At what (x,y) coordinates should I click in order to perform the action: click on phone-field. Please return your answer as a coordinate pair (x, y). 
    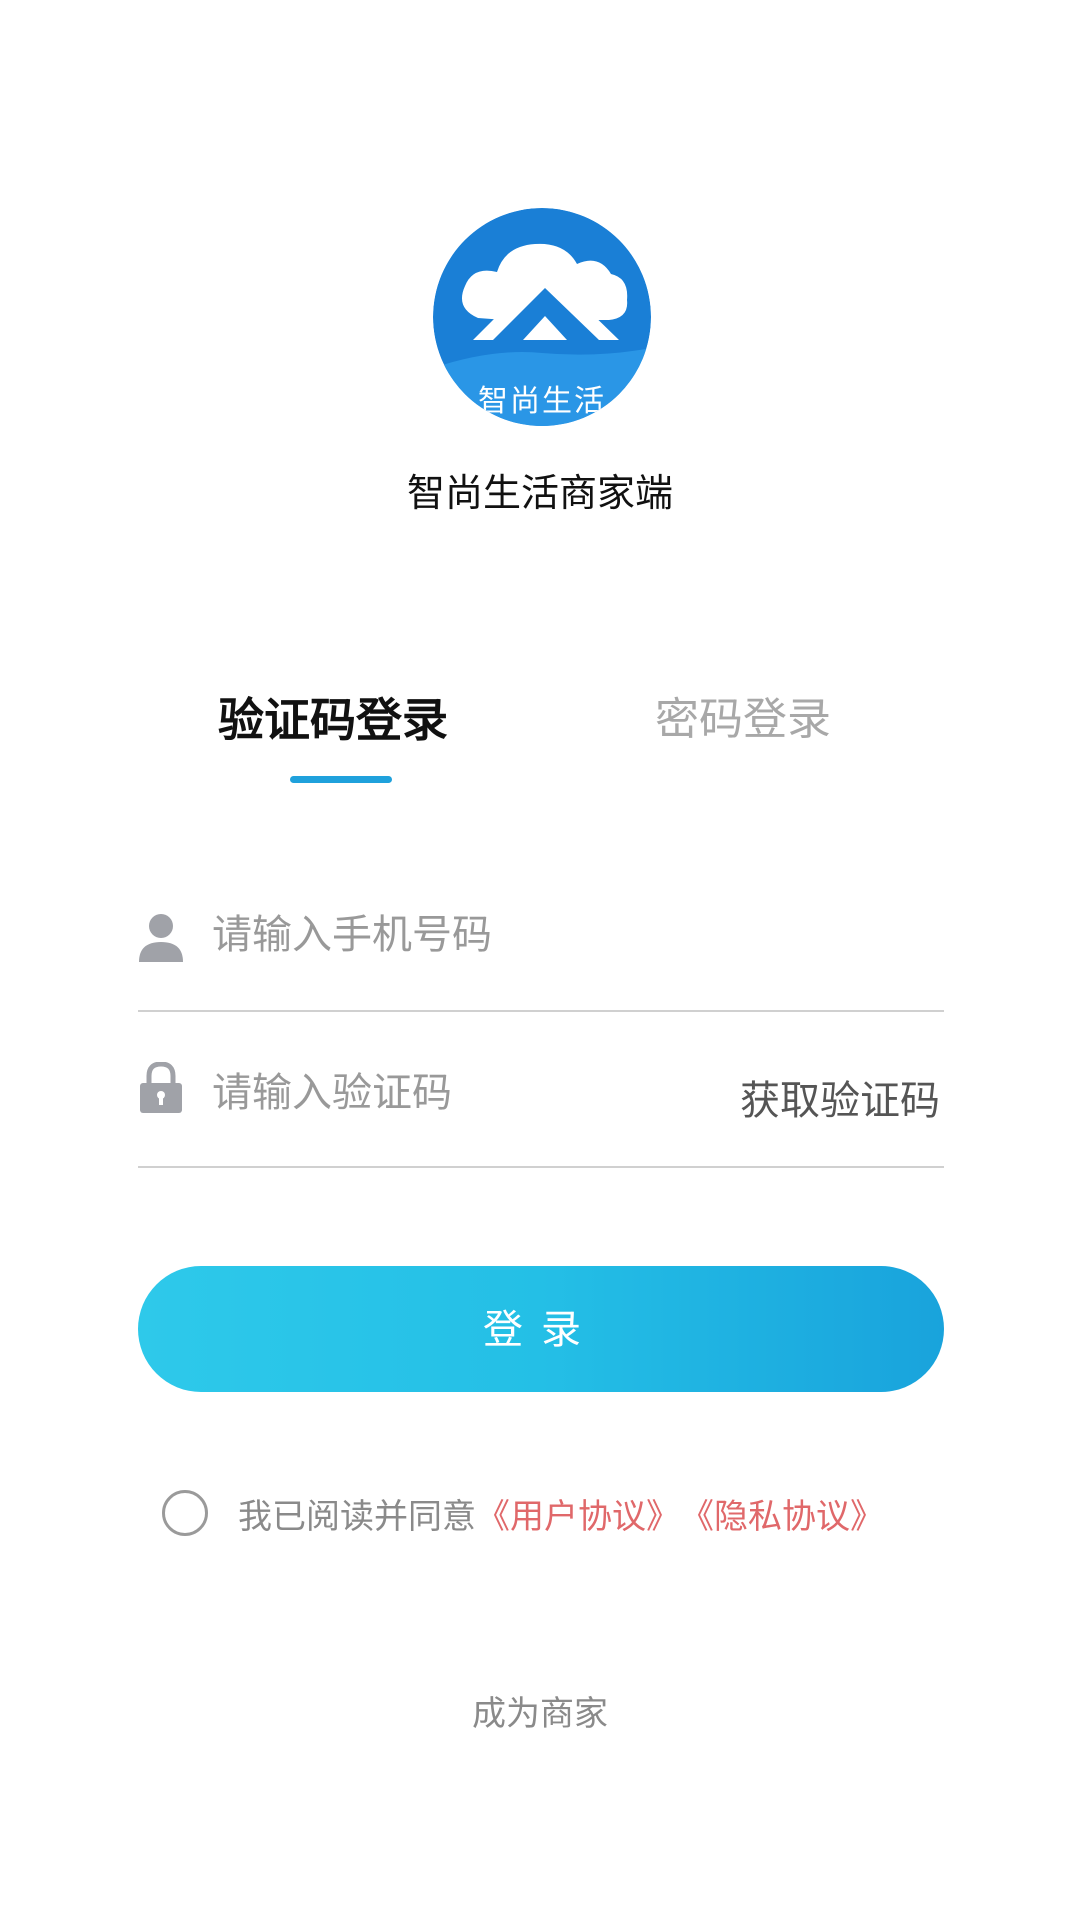
    Looking at the image, I should click on (541, 951).